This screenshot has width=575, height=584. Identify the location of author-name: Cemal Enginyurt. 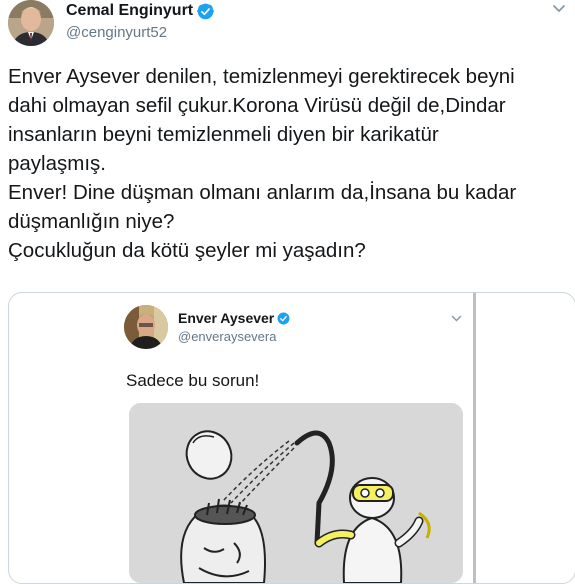
(140, 11).